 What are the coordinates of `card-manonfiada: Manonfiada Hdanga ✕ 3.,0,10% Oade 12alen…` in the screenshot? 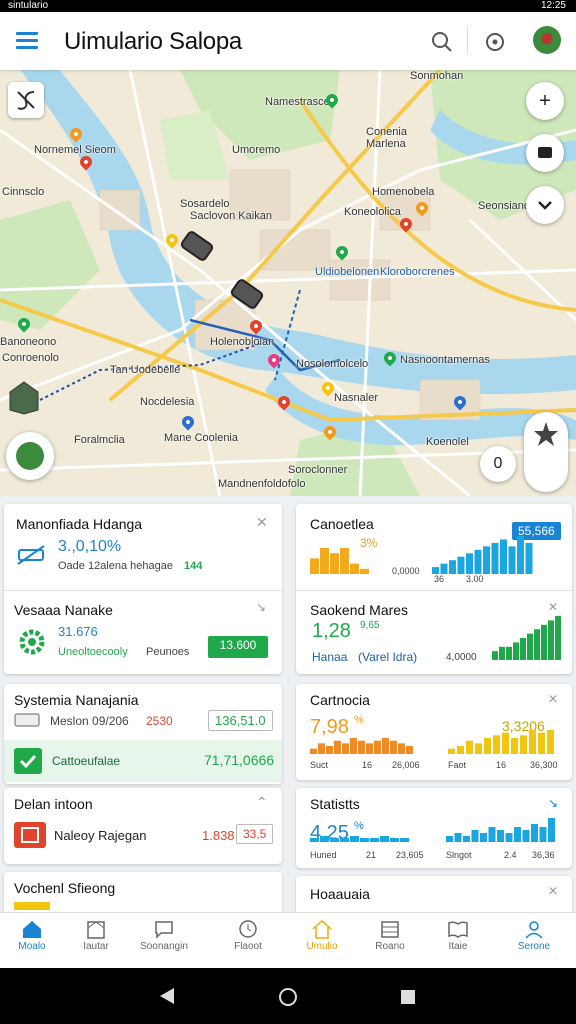 It's located at (143, 589).